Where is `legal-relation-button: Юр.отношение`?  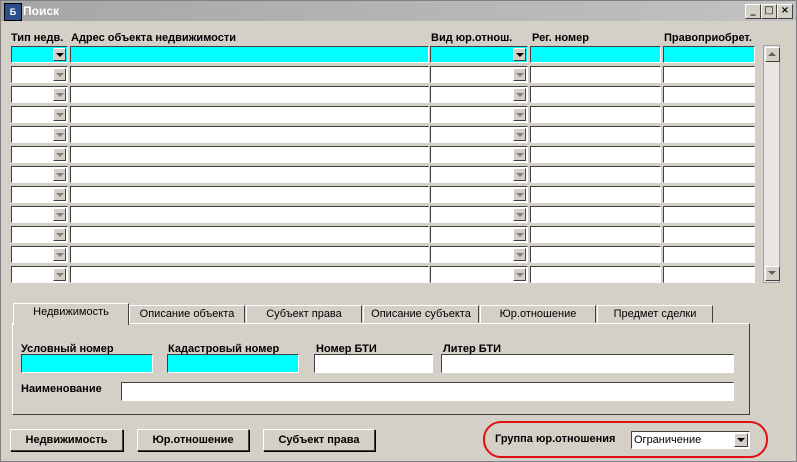 legal-relation-button: Юр.отношение is located at coordinates (193, 440).